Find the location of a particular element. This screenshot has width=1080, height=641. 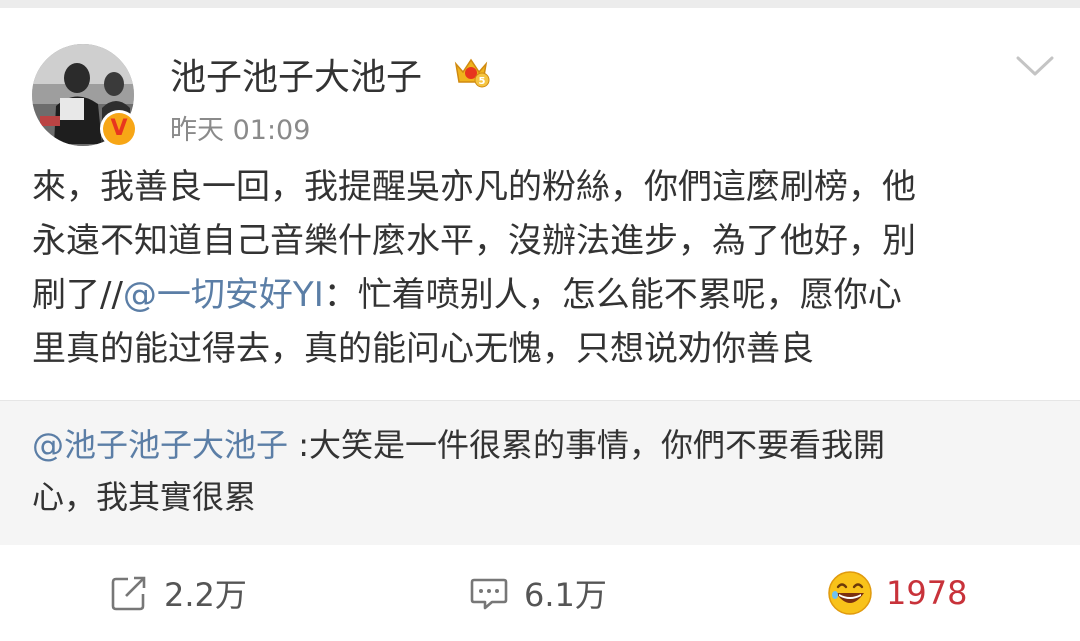

comment-button: 6.1万 is located at coordinates (537, 593).